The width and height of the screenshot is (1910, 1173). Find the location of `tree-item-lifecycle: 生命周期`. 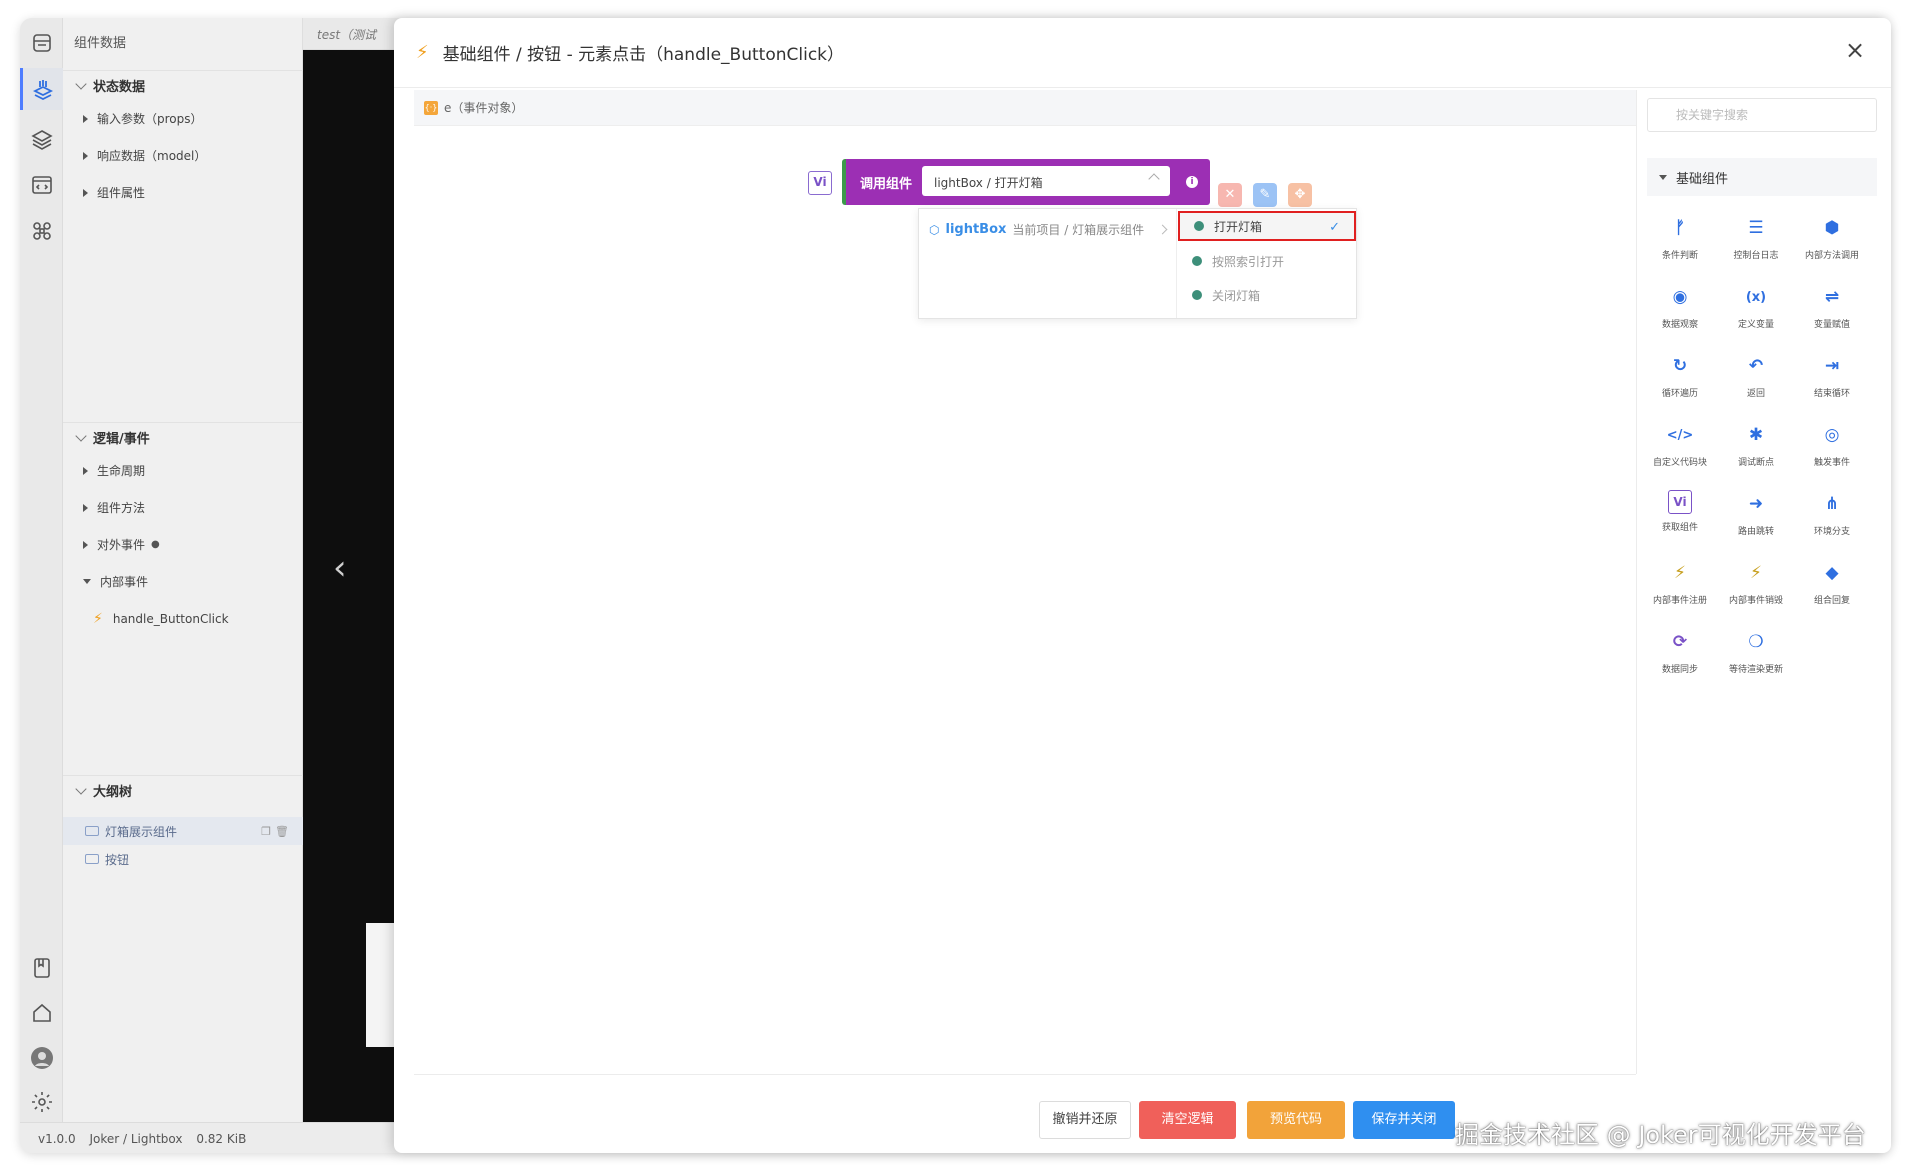

tree-item-lifecycle: 生命周期 is located at coordinates (183, 470).